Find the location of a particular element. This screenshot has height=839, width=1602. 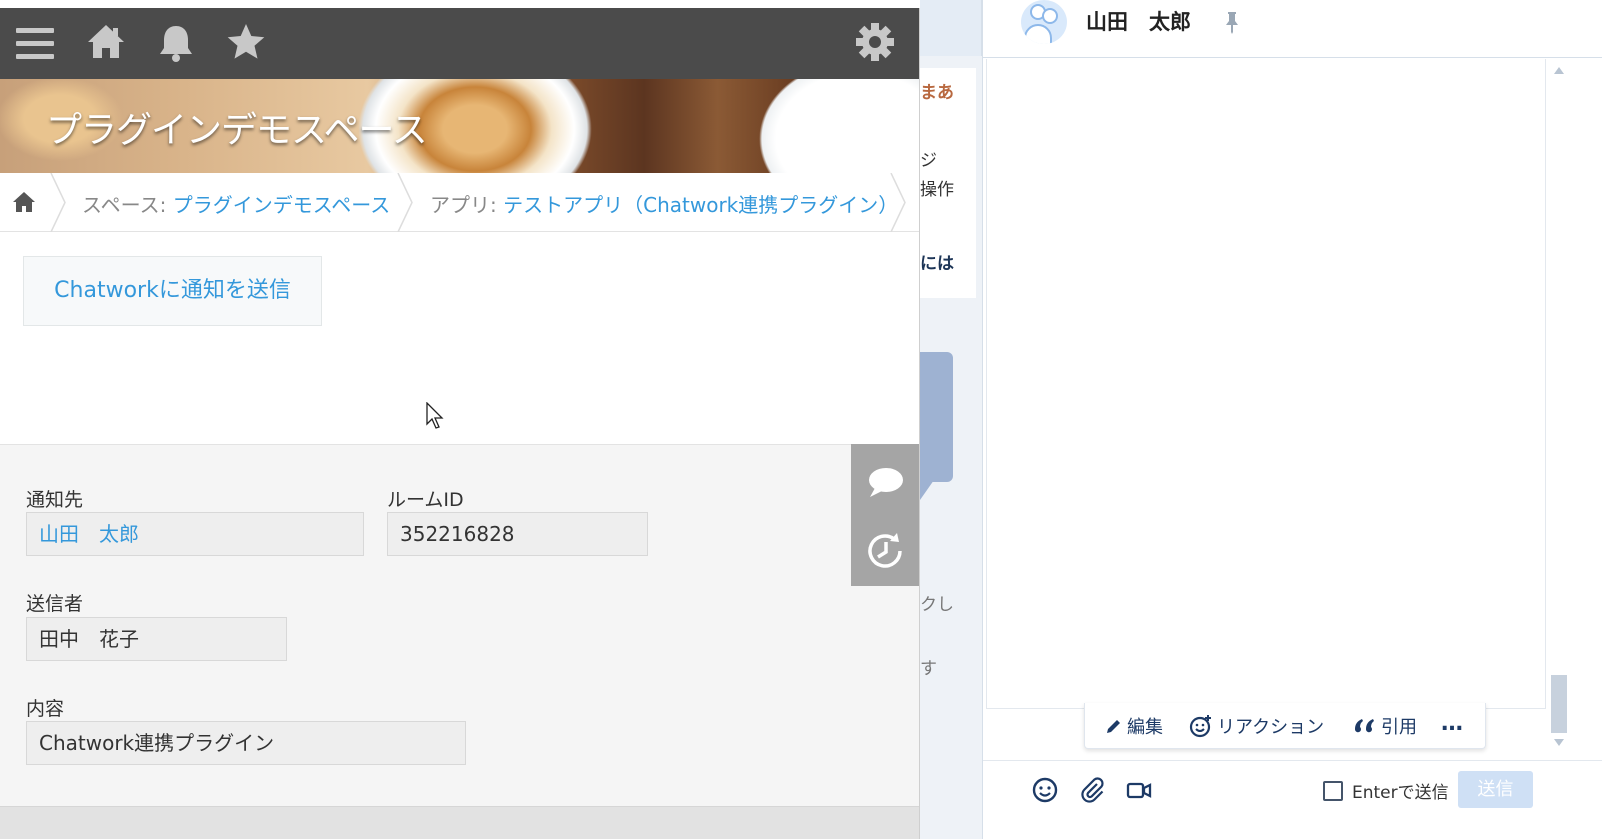

recipient-label: 通知先 is located at coordinates (55, 500).